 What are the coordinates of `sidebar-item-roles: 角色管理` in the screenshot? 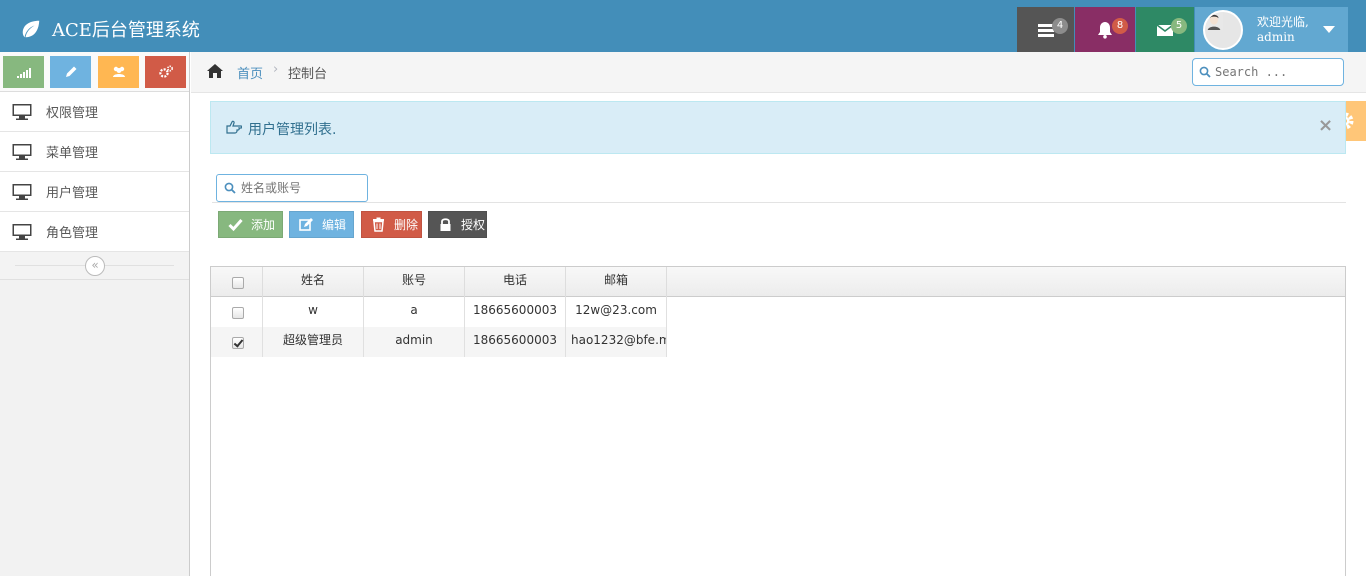 It's located at (94, 232).